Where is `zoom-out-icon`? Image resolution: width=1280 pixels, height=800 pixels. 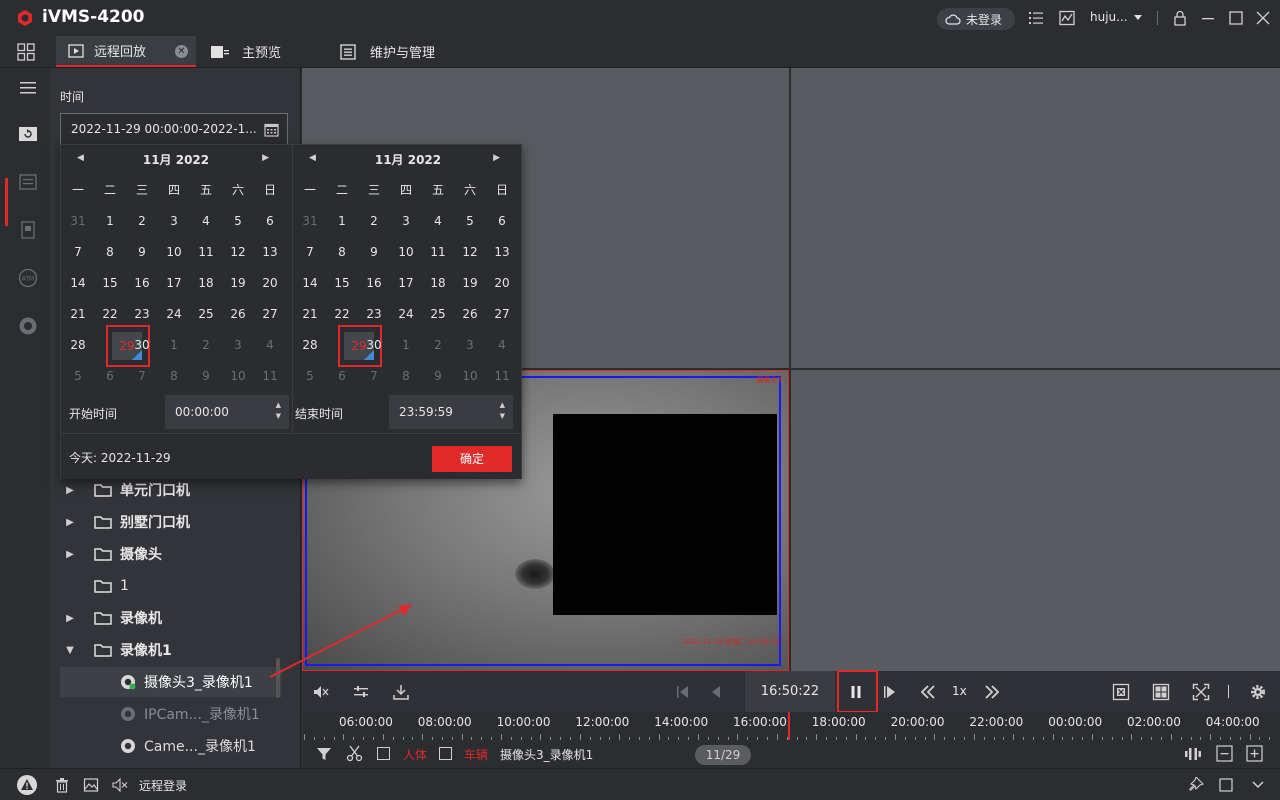
zoom-out-icon is located at coordinates (1224, 753).